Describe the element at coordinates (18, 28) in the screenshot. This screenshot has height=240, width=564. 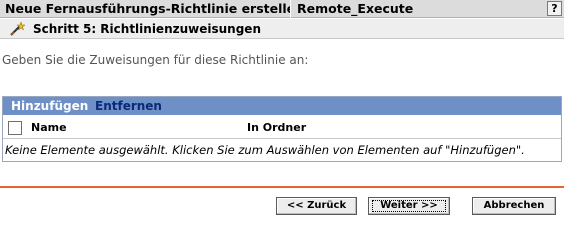
I see `wand-icon` at that location.